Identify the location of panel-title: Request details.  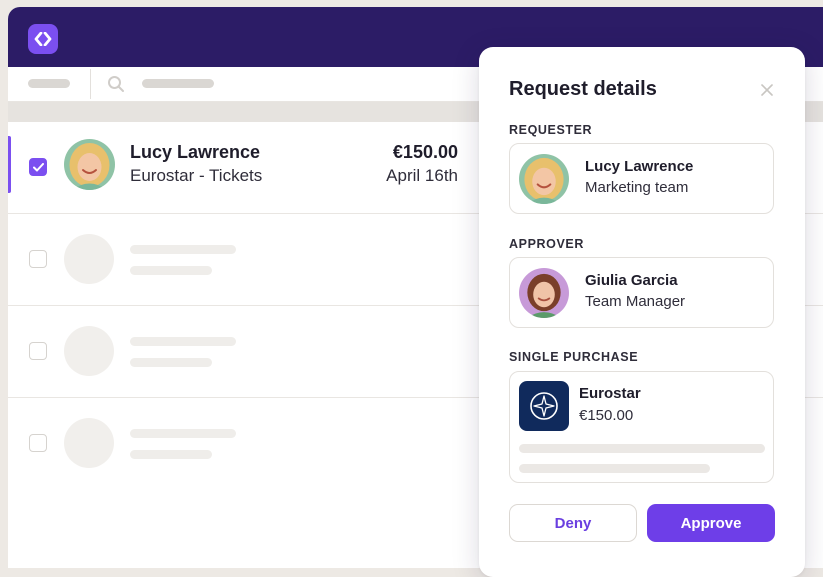
(583, 89).